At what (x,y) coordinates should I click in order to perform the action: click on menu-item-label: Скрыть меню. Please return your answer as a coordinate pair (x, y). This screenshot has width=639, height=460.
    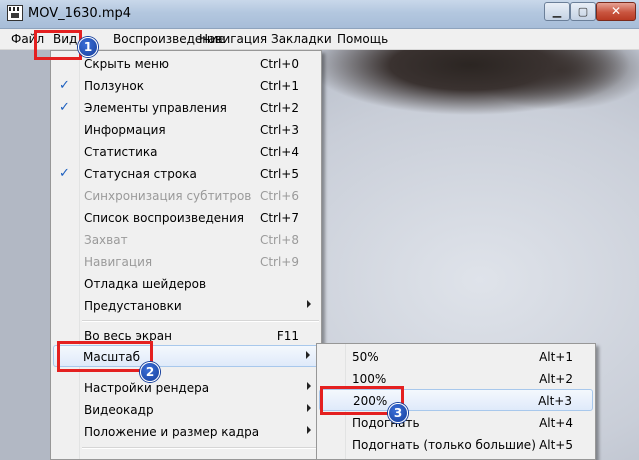
    Looking at the image, I should click on (126, 64).